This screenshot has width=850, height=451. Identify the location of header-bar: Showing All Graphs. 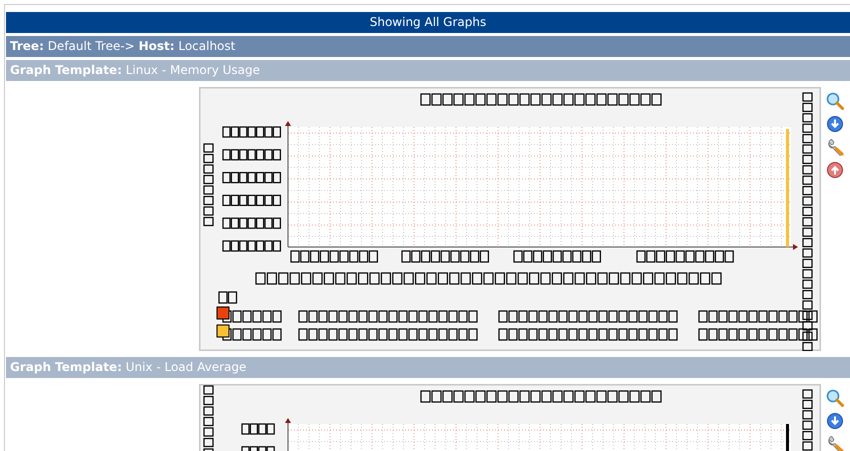
(428, 22).